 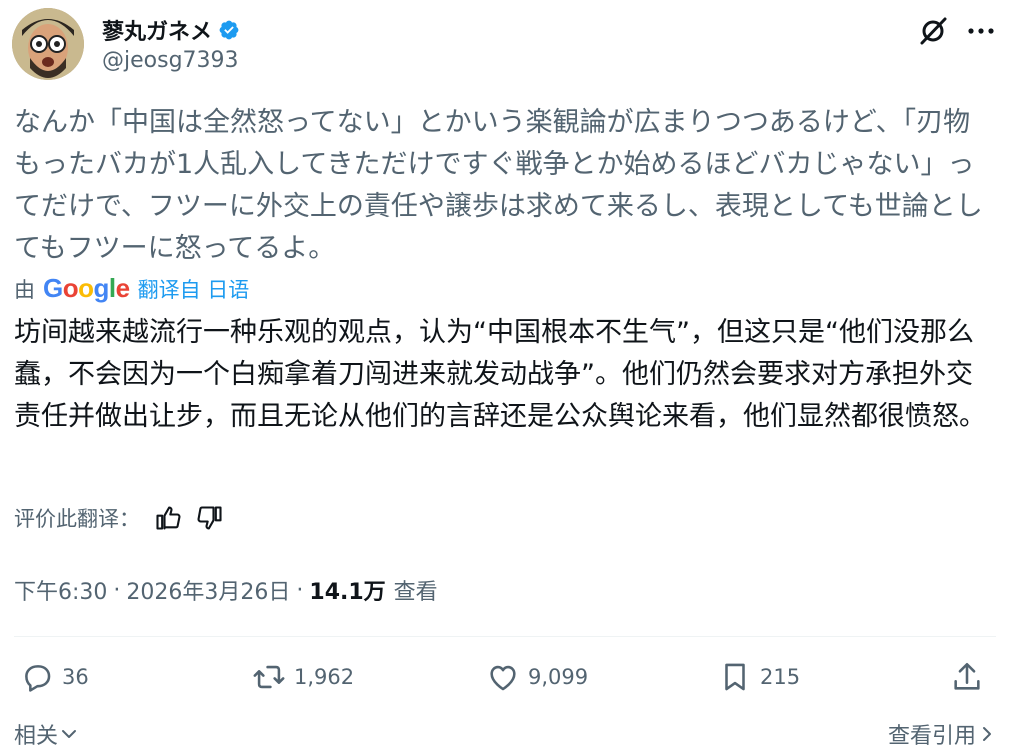 I want to click on view-quotes-link: 查看引用, so click(x=942, y=734).